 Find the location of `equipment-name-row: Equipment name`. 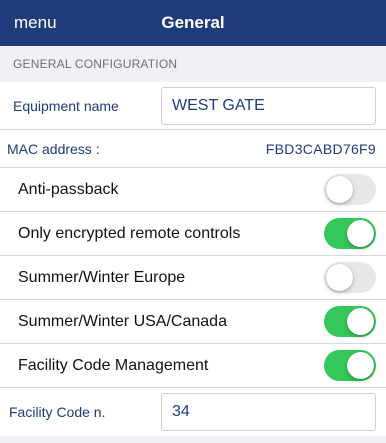

equipment-name-row: Equipment name is located at coordinates (193, 106).